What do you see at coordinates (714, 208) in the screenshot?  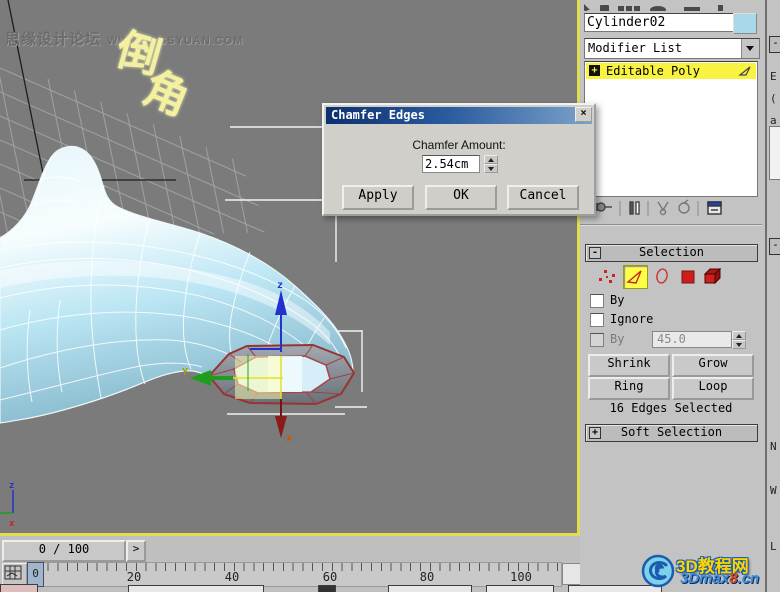 I see `configure-modifier-sets-icon` at bounding box center [714, 208].